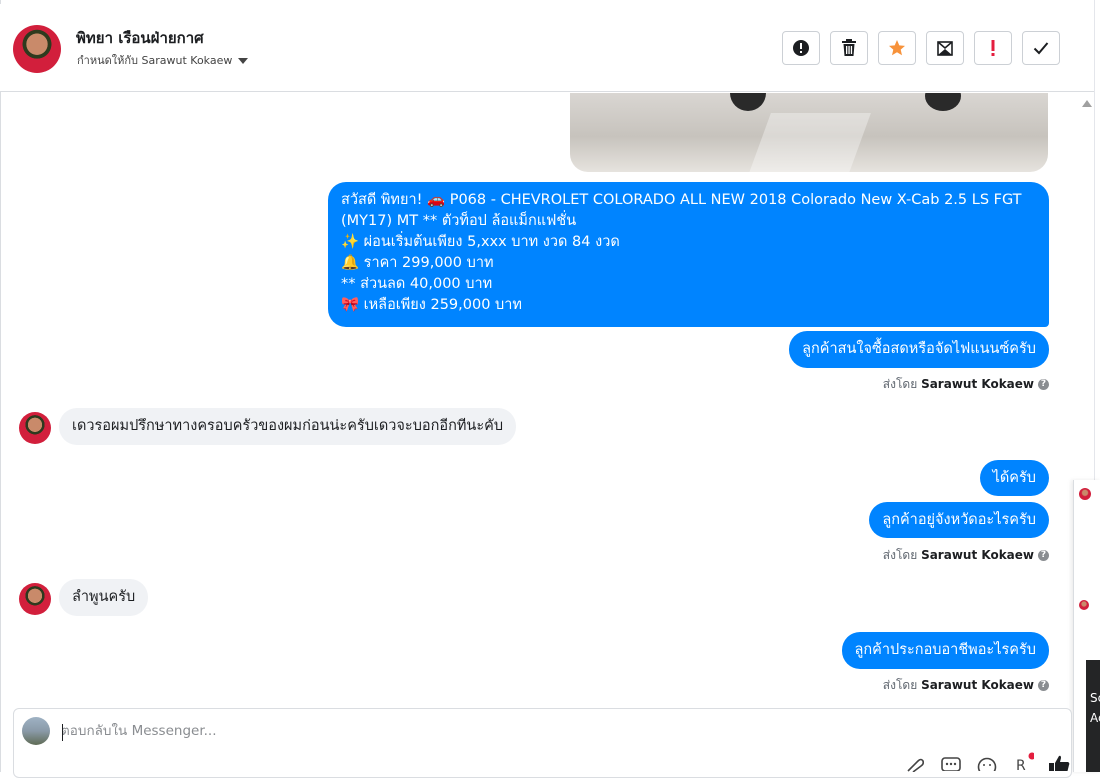 This screenshot has width=1100, height=778. I want to click on notification-popup: Sc Ac, so click(1093, 716).